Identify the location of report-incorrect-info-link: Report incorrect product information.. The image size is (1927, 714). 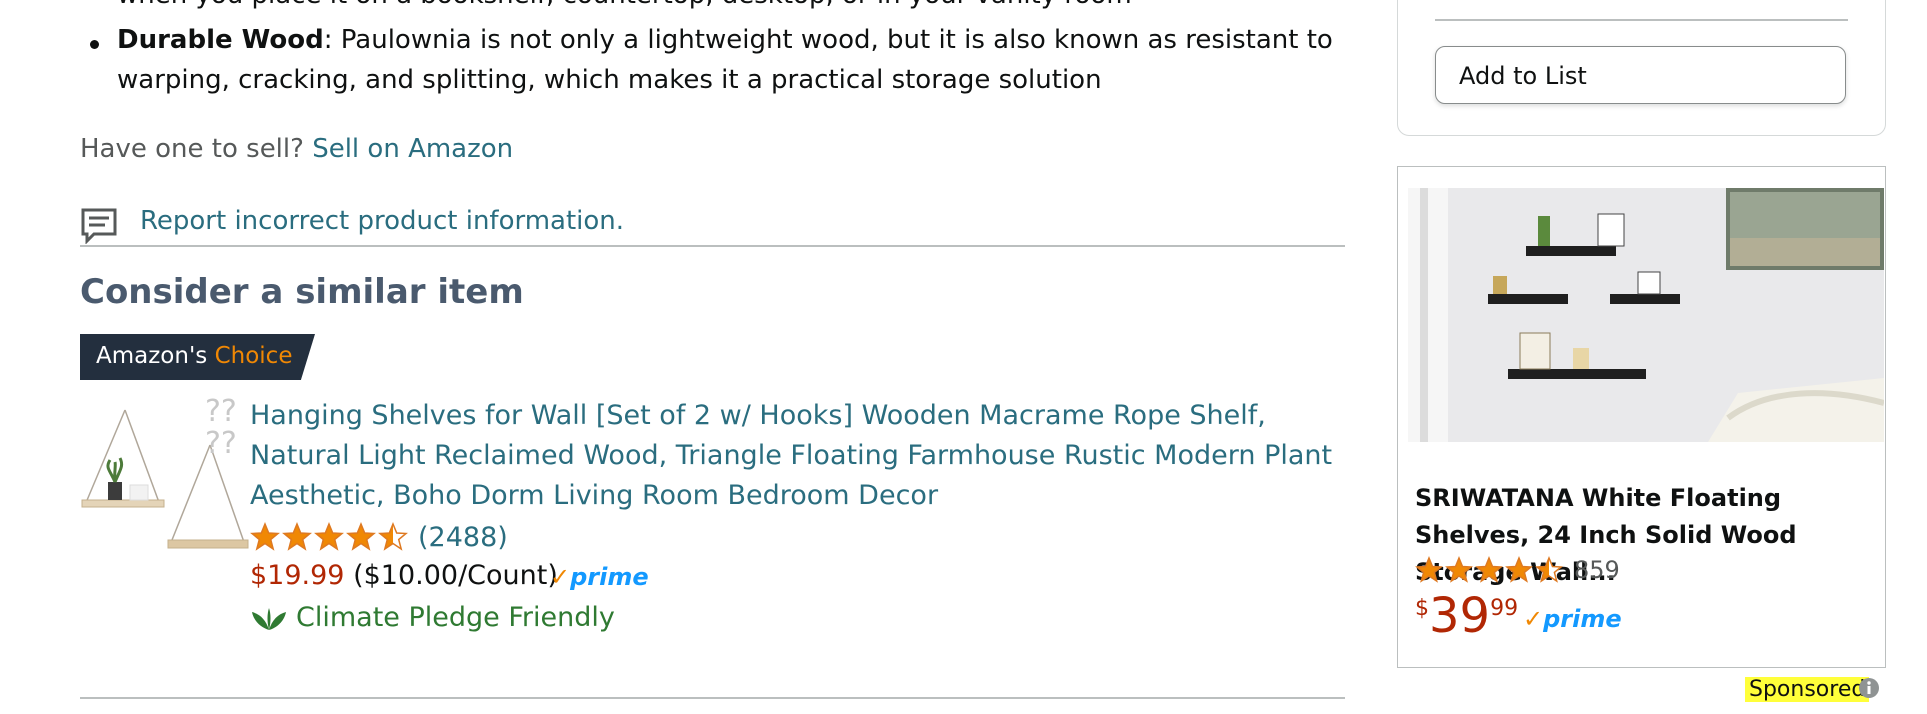
(382, 221).